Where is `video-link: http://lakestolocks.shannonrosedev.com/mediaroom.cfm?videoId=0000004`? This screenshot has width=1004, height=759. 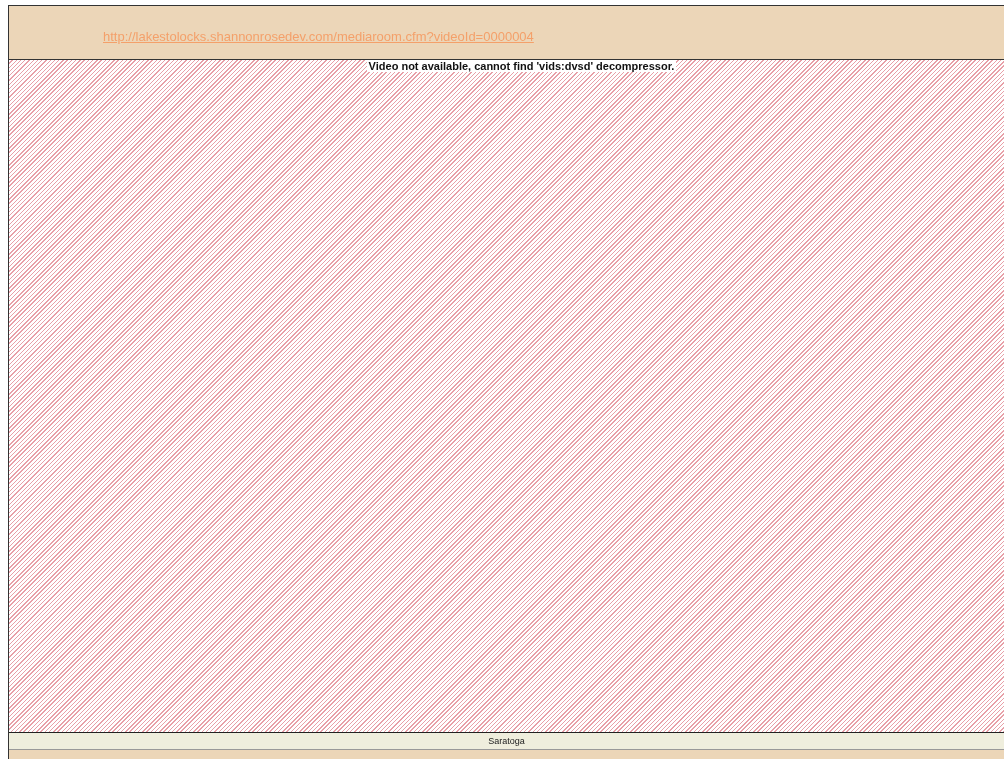 video-link: http://lakestolocks.shannonrosedev.com/mediaroom.cfm?videoId=0000004 is located at coordinates (318, 36).